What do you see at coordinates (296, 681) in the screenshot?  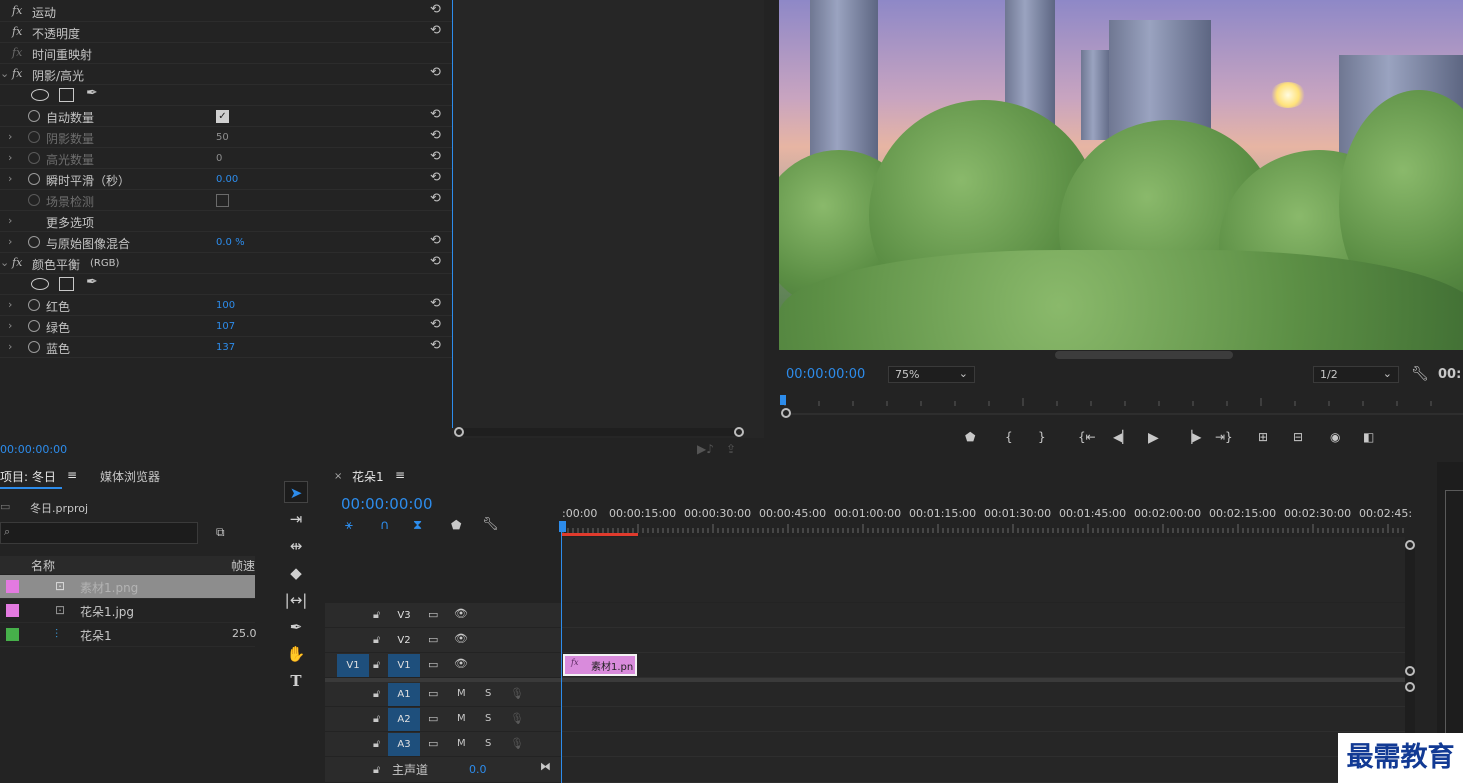 I see `type-tool-icon: T` at bounding box center [296, 681].